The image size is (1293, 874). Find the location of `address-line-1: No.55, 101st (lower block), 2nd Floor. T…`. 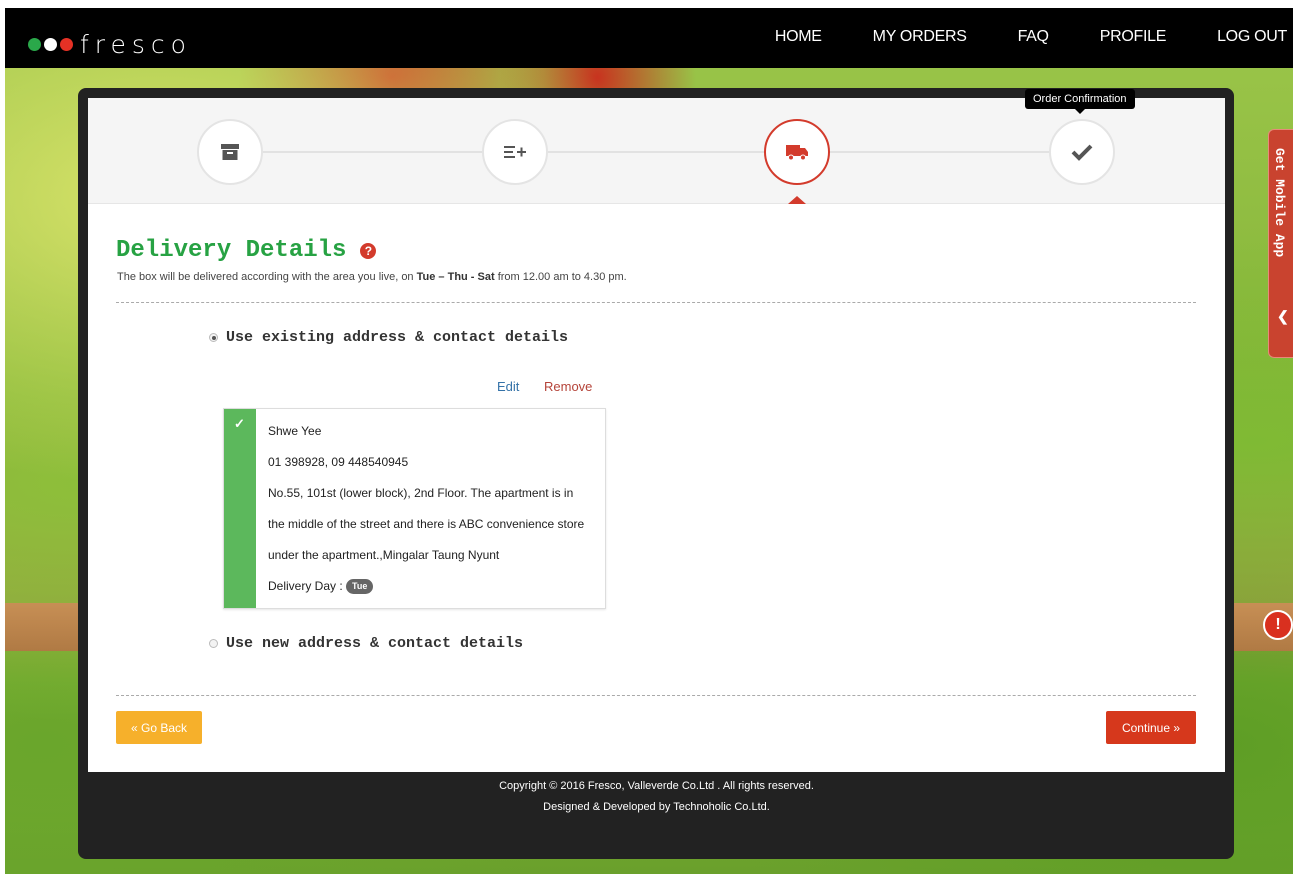

address-line-1: No.55, 101st (lower block), 2nd Floor. T… is located at coordinates (421, 493).